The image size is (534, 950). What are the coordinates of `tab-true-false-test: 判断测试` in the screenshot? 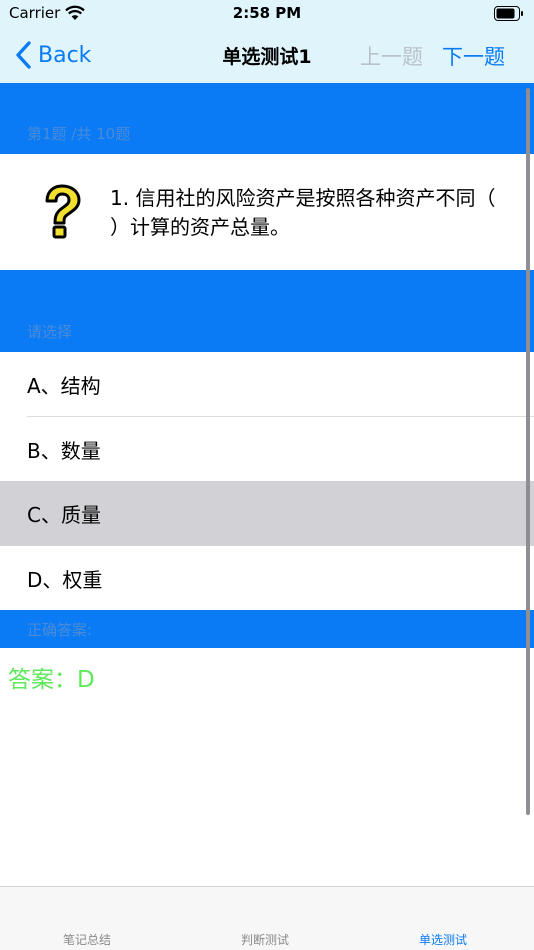 It's located at (265, 939).